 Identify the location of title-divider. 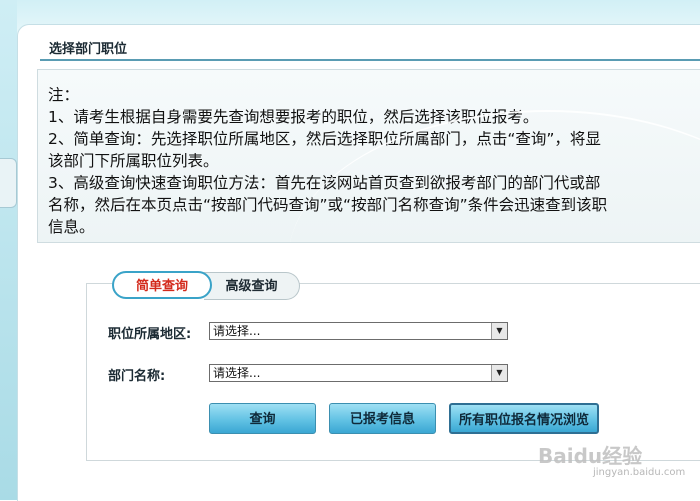
(370, 60).